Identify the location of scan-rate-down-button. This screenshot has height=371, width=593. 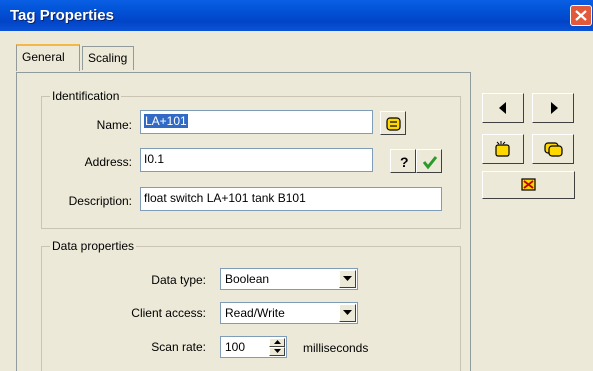
(277, 351).